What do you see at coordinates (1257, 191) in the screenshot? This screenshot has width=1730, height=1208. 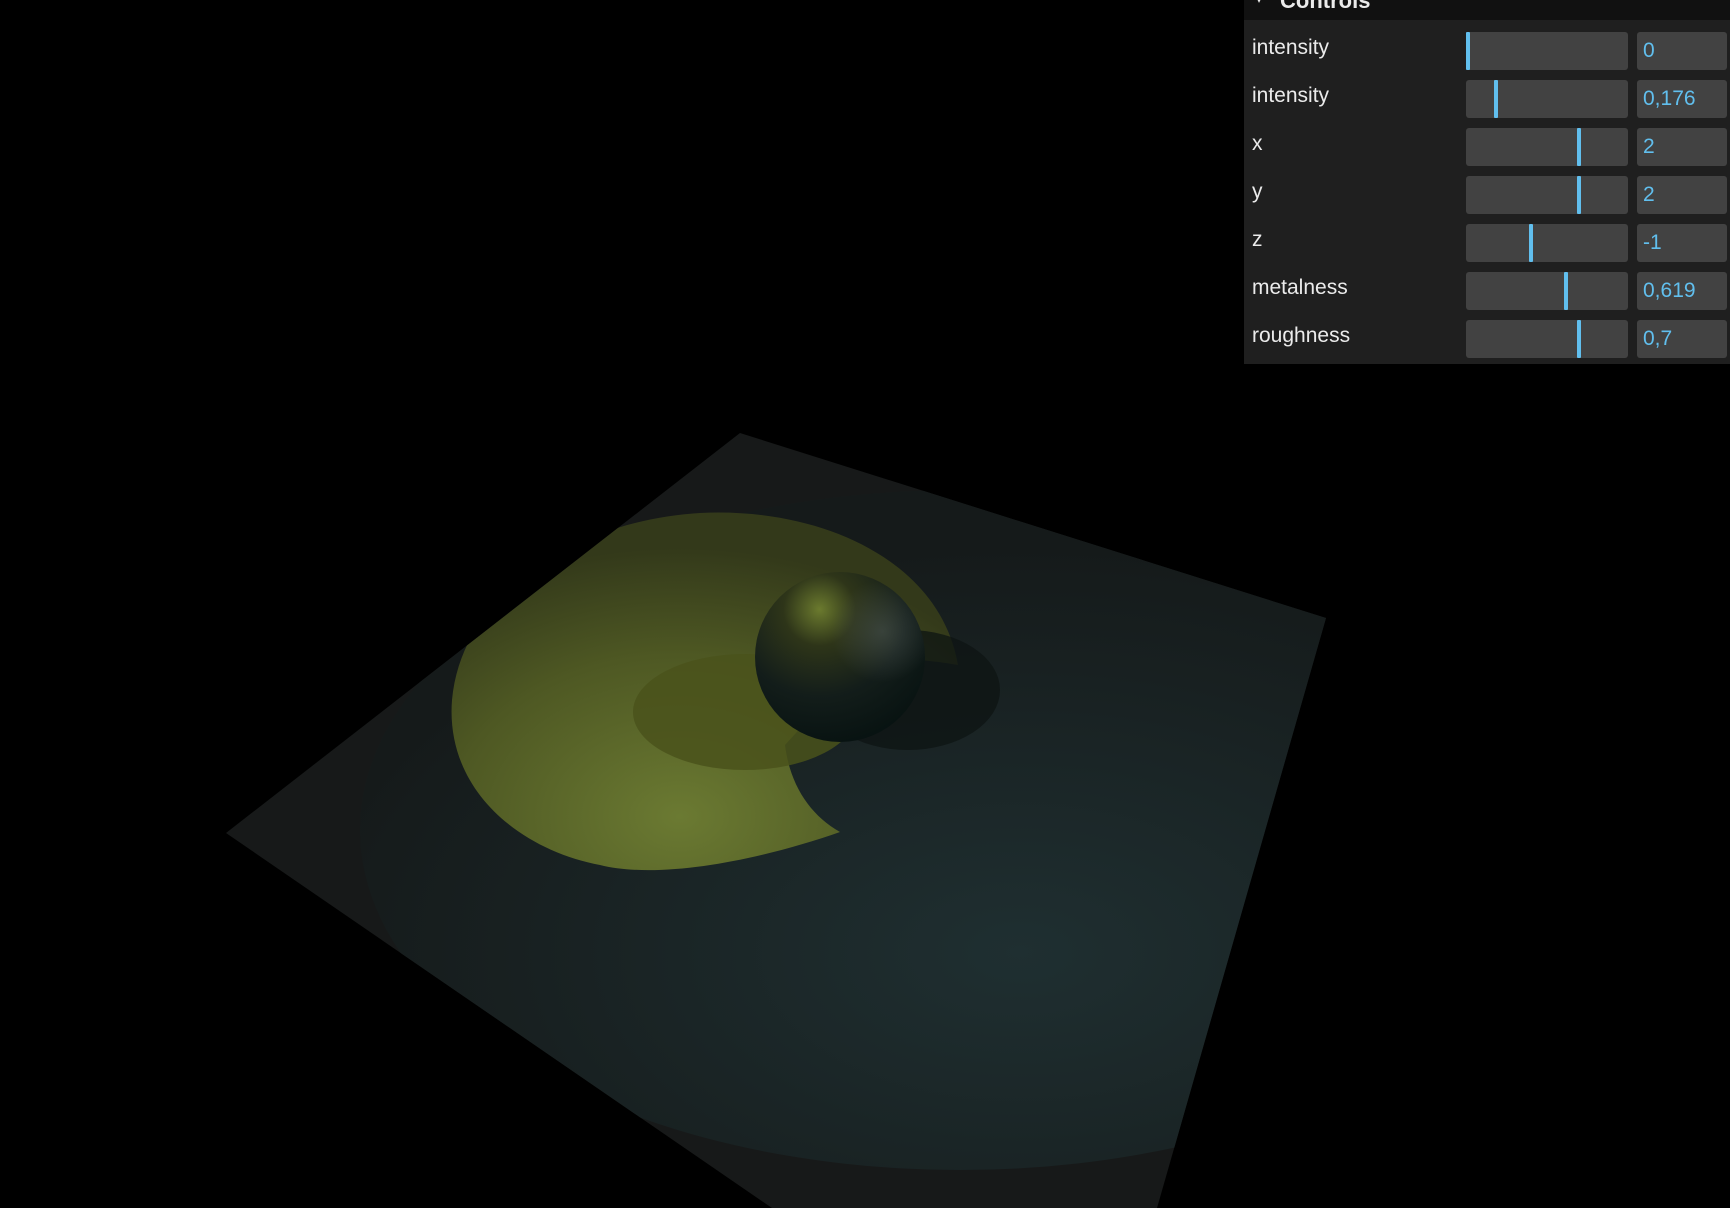 I see `control-label: y` at bounding box center [1257, 191].